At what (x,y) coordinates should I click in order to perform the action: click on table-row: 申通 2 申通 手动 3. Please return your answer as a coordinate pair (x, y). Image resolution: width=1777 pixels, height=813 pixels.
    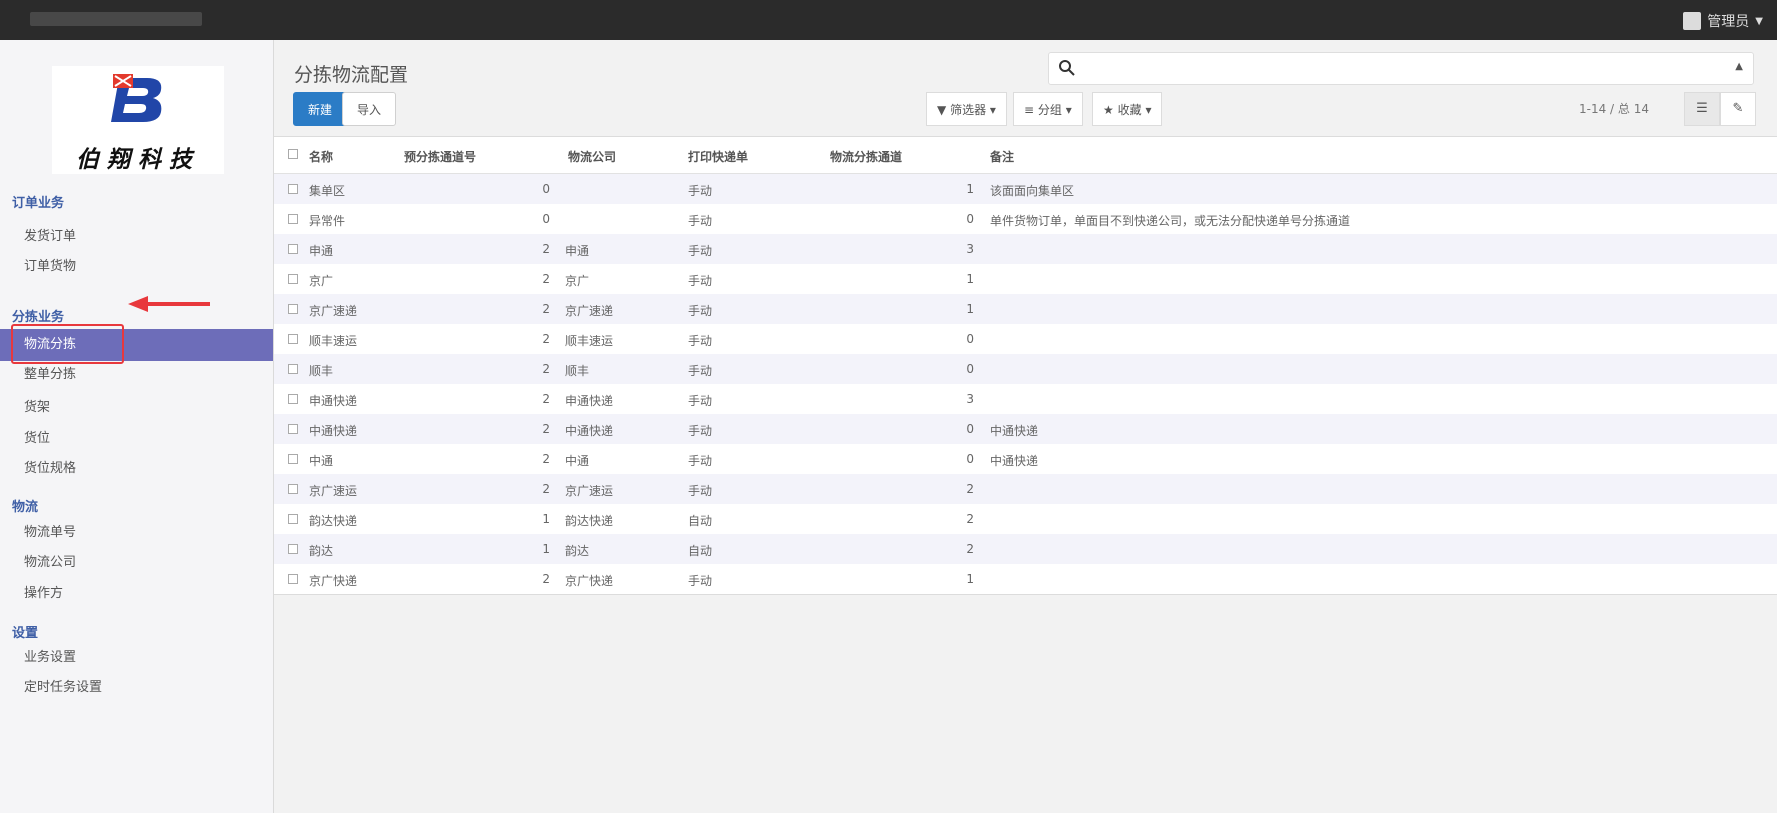
    Looking at the image, I should click on (1025, 249).